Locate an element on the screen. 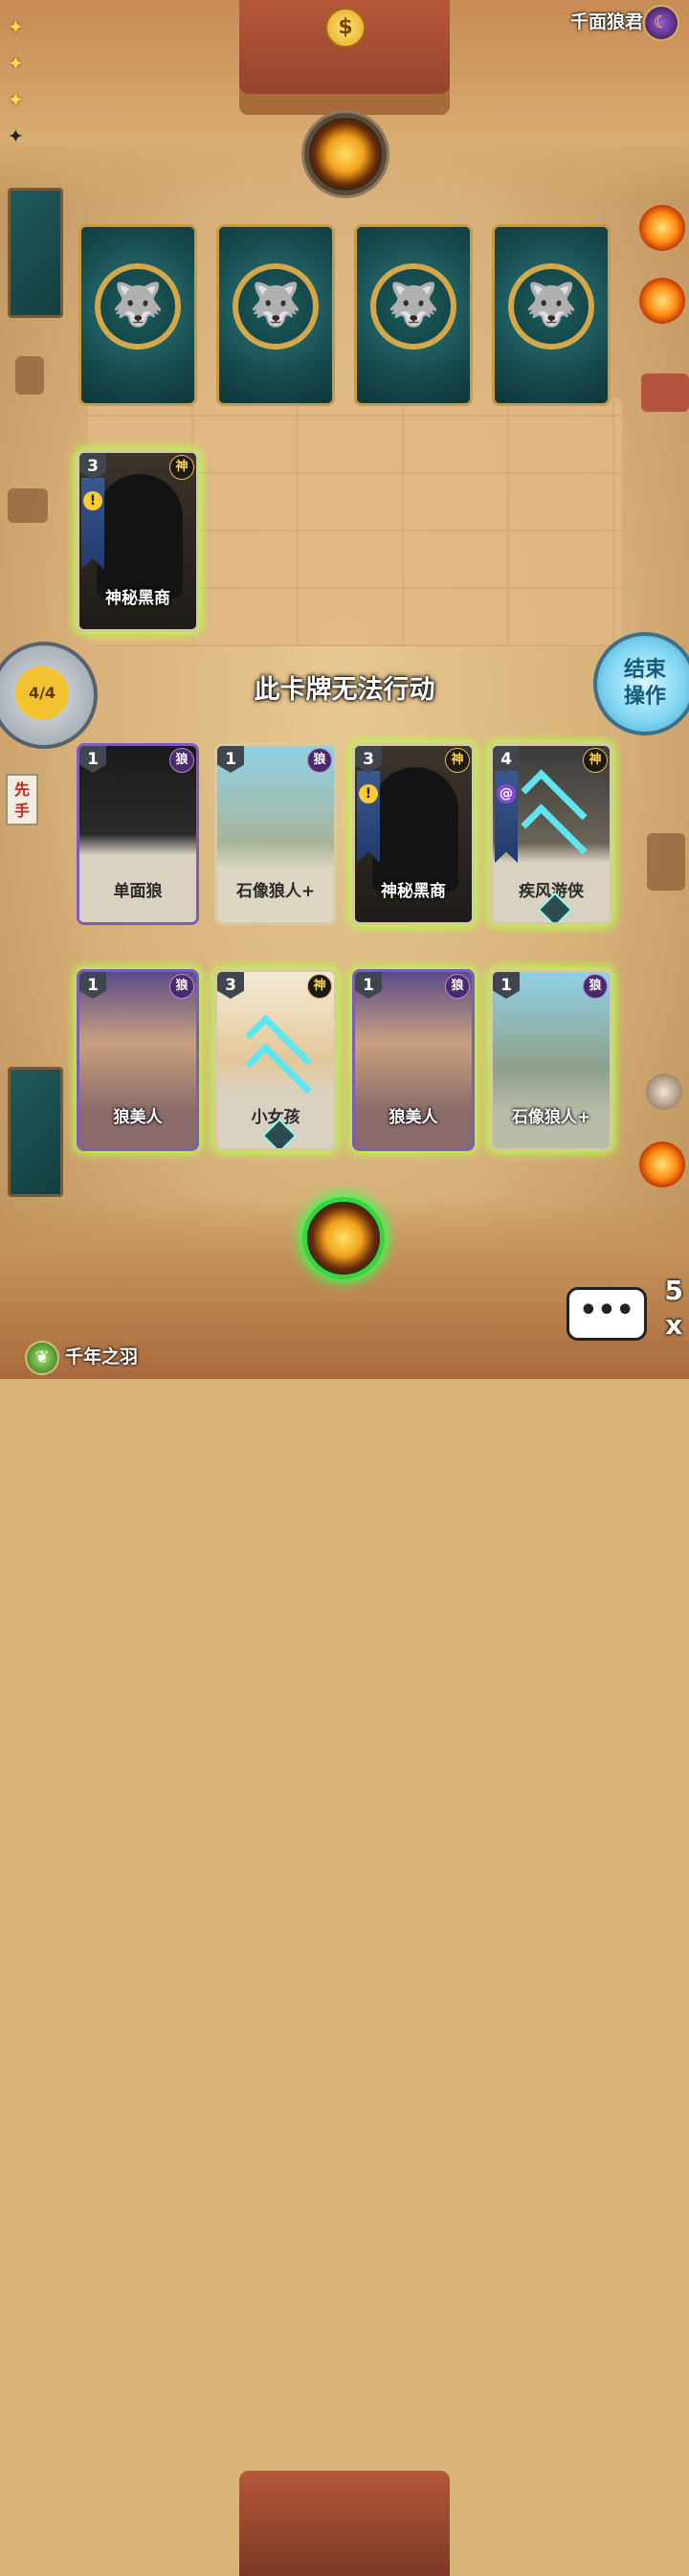  speed-value: 5 is located at coordinates (673, 1290).